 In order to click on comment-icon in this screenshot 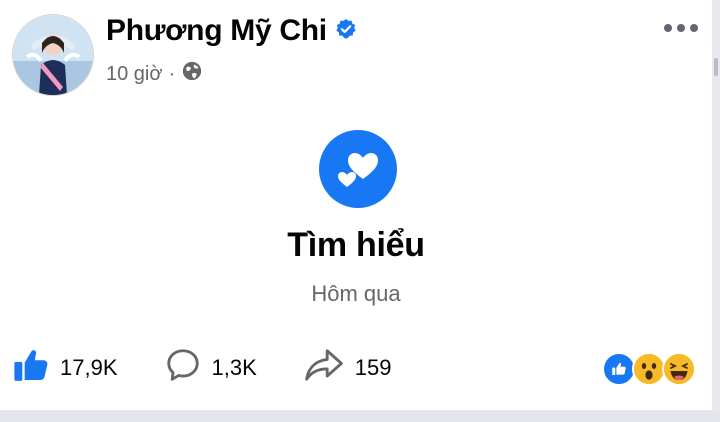, I will do `click(183, 368)`.